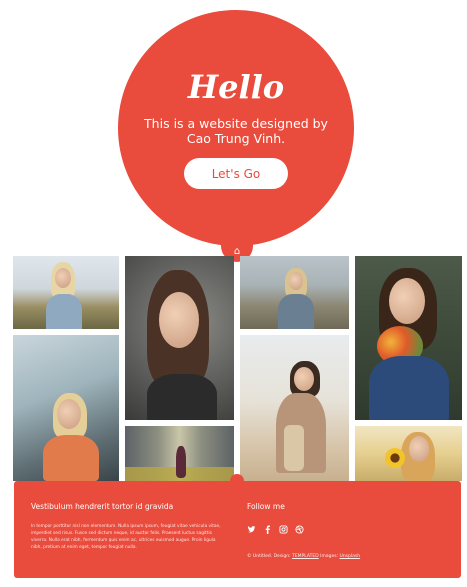  What do you see at coordinates (236, 173) in the screenshot?
I see `lets-go-button: Let's Go` at bounding box center [236, 173].